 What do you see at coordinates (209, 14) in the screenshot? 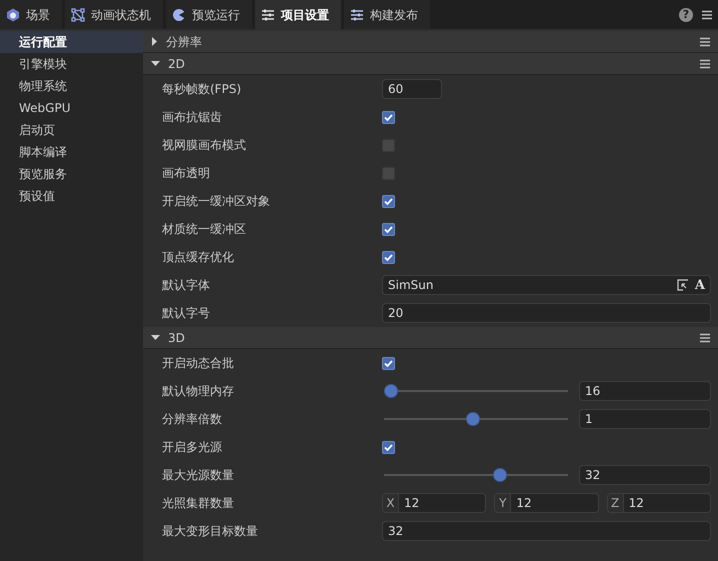
I see `tab: 预览运行` at bounding box center [209, 14].